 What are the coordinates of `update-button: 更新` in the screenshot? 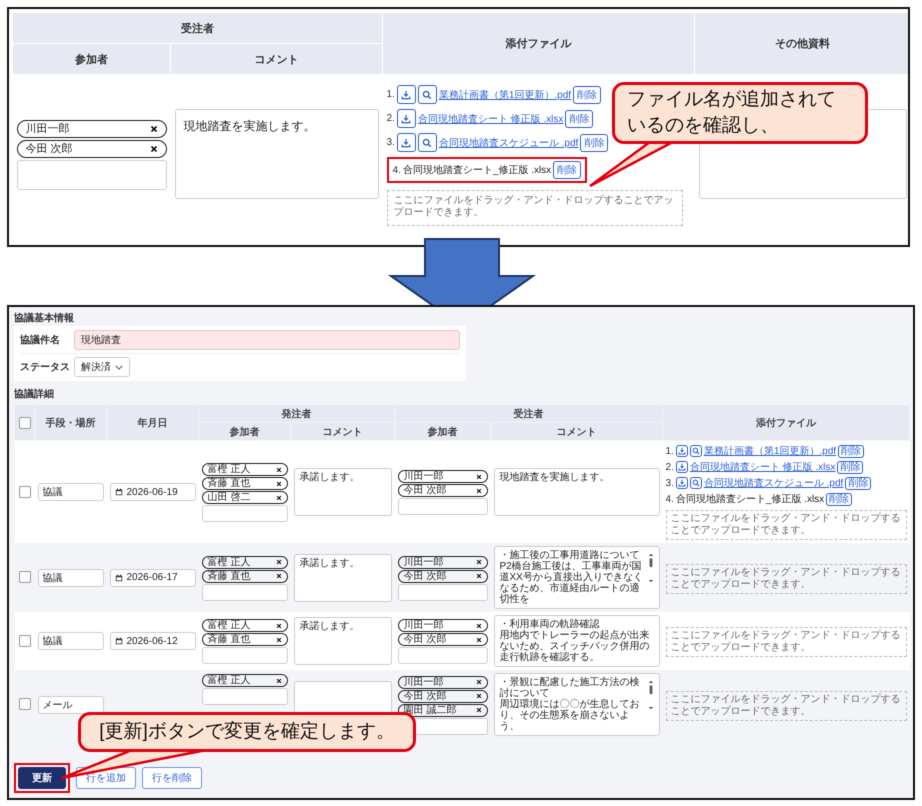 It's located at (42, 778).